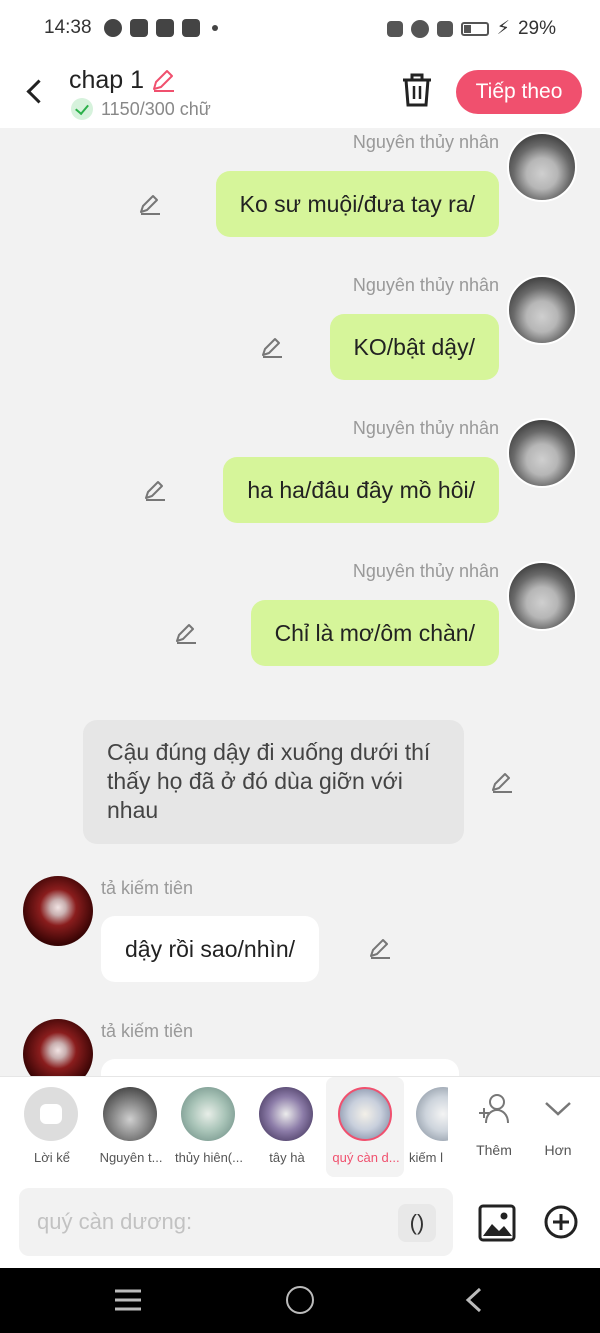  Describe the element at coordinates (417, 90) in the screenshot. I see `trash-icon` at that location.